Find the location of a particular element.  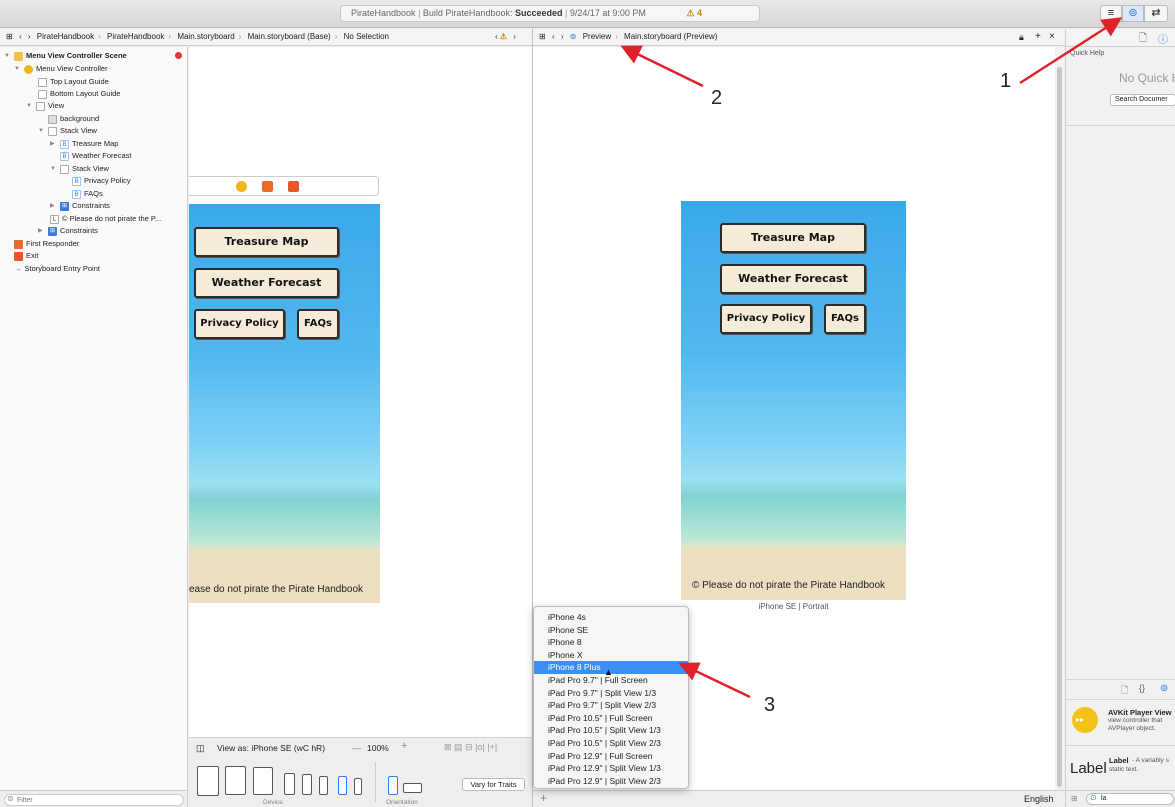

annotation-label-3: 3 is located at coordinates (770, 705).